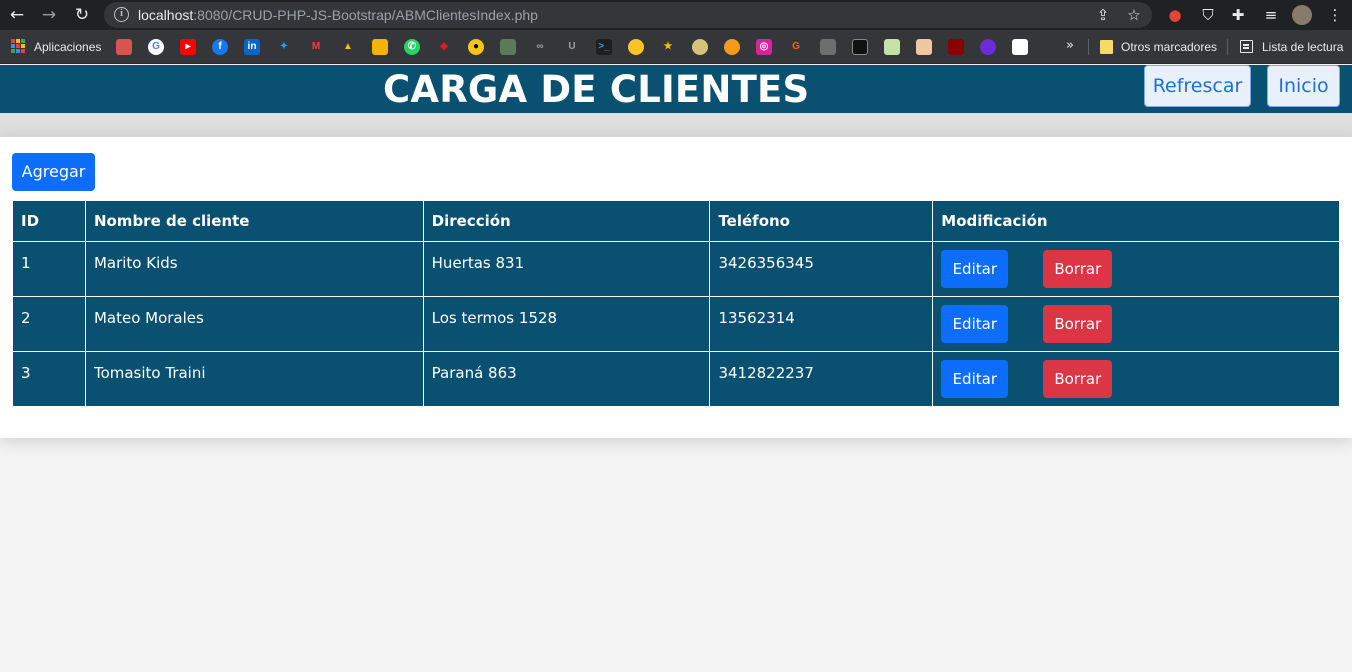 The image size is (1352, 672). Describe the element at coordinates (732, 47) in the screenshot. I see `site3-favicon-icon` at that location.